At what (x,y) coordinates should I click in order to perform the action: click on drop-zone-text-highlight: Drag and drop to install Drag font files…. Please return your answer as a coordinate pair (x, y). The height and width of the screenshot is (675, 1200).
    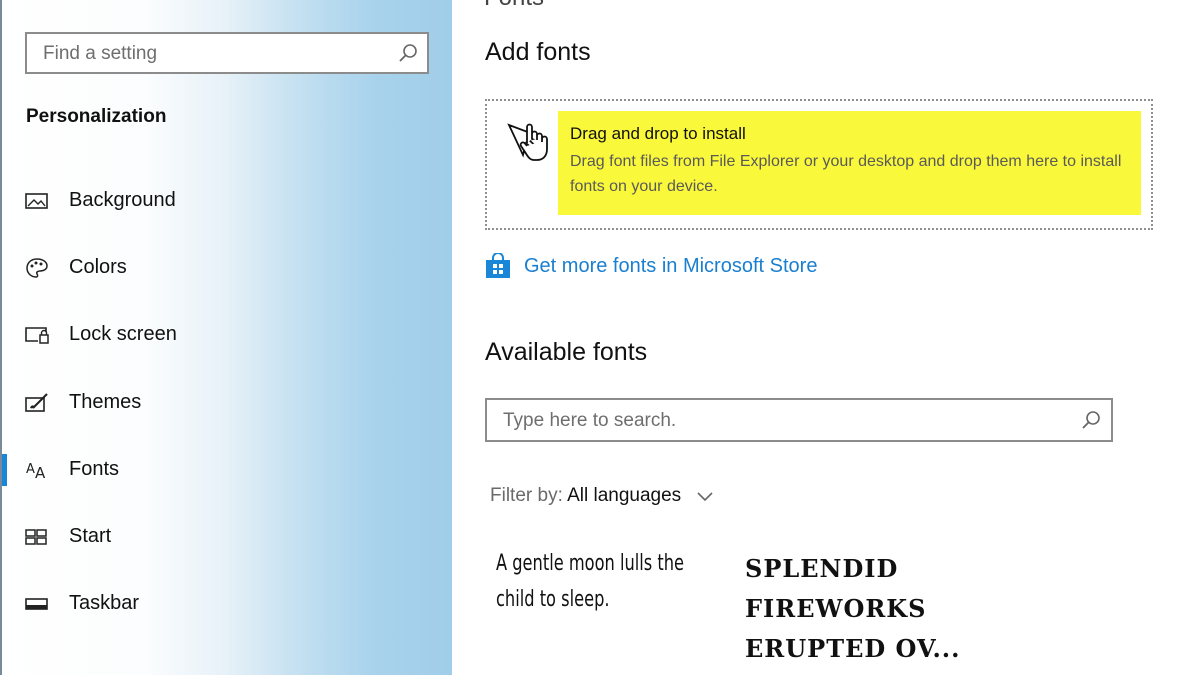
    Looking at the image, I should click on (849, 163).